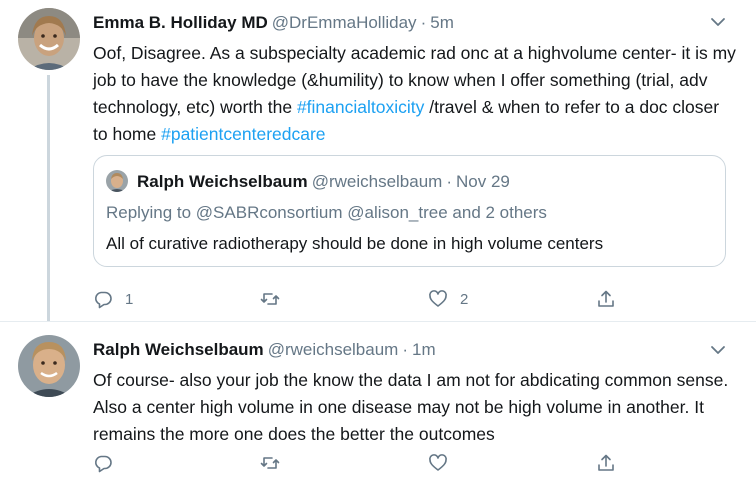  I want to click on quoted-author-name: Ralph Weichselbaum, so click(222, 181).